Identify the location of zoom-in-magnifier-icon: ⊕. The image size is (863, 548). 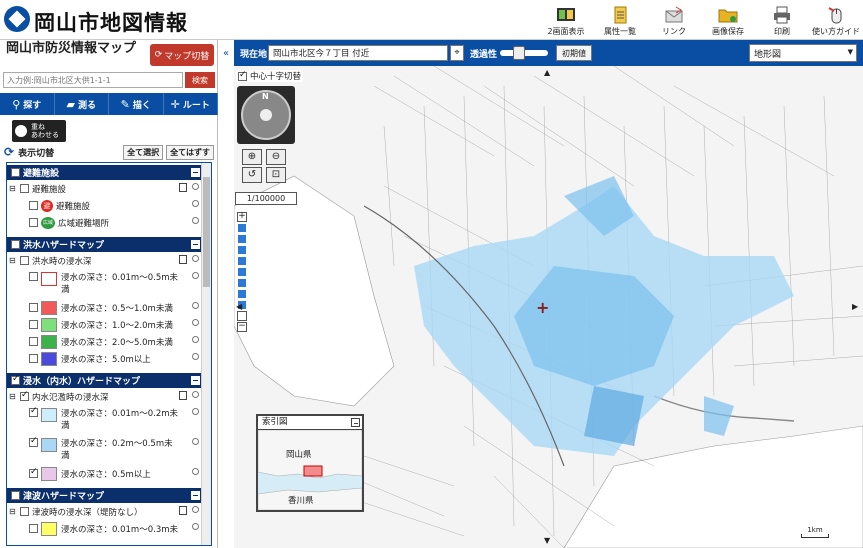
(252, 157).